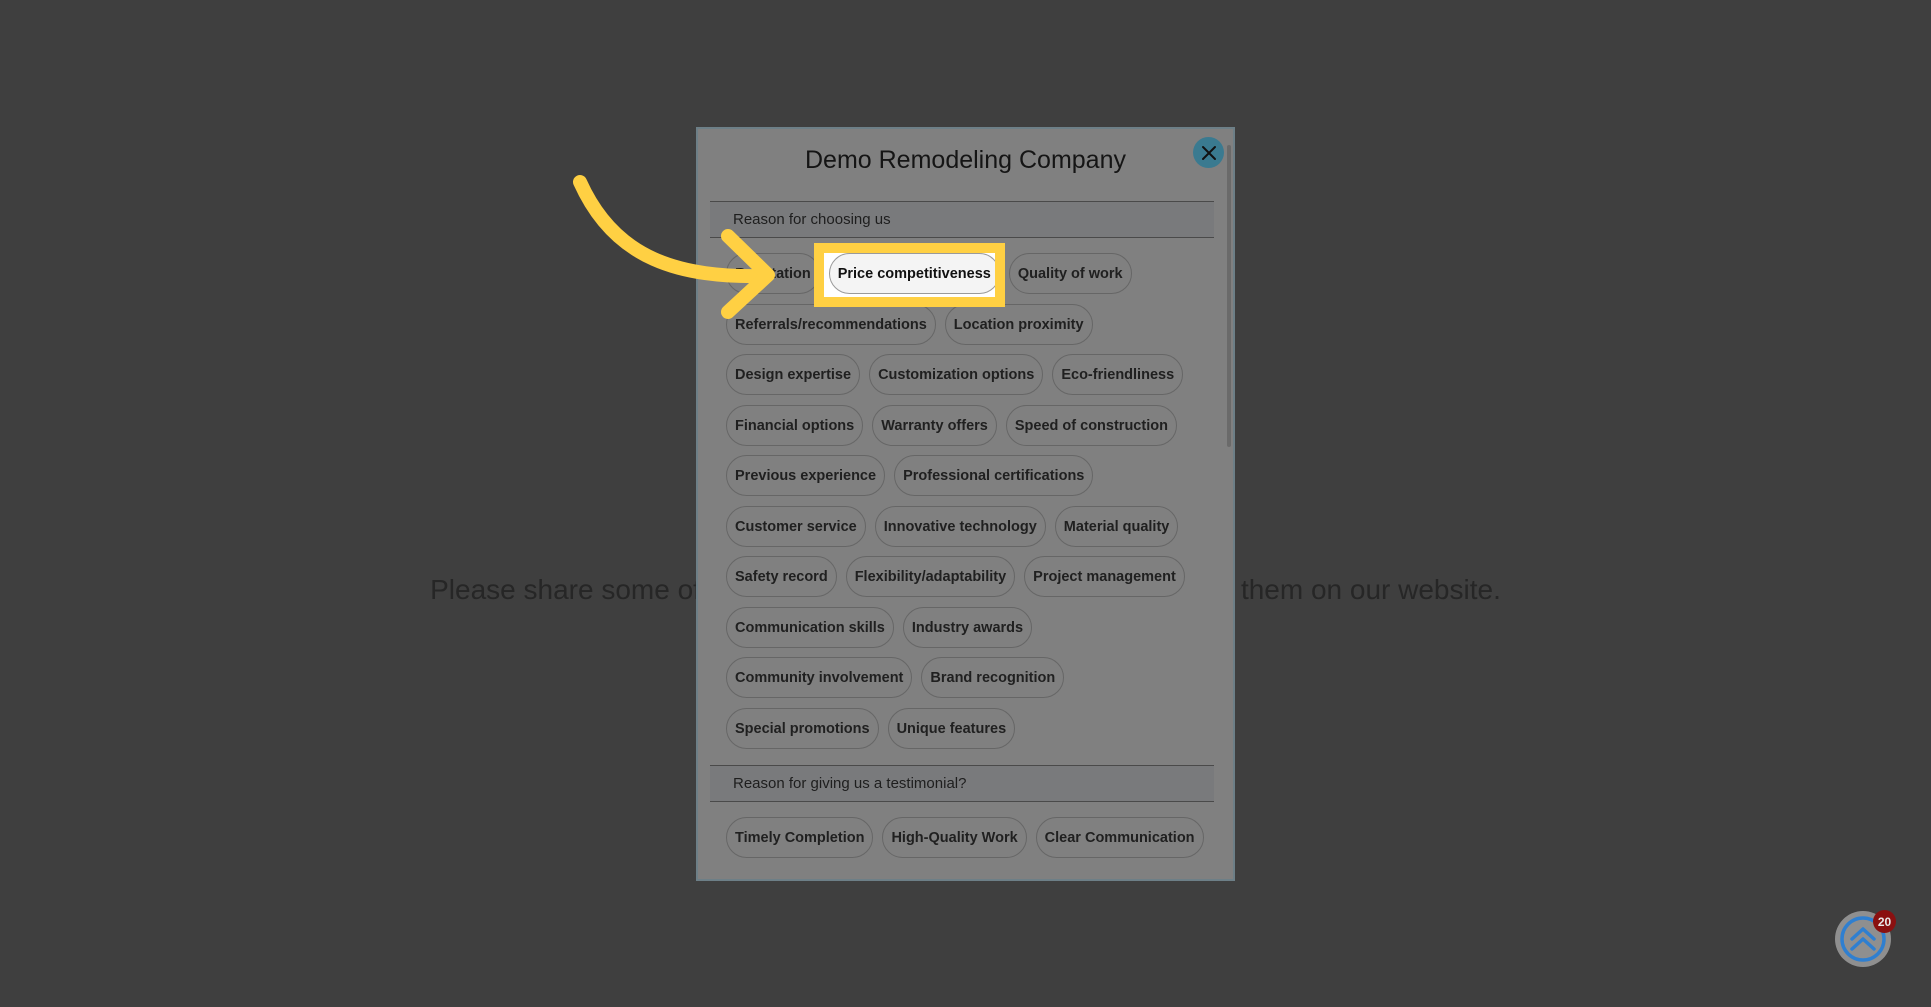 The height and width of the screenshot is (1007, 1931). What do you see at coordinates (1229, 296) in the screenshot?
I see `modal-scrollbar` at bounding box center [1229, 296].